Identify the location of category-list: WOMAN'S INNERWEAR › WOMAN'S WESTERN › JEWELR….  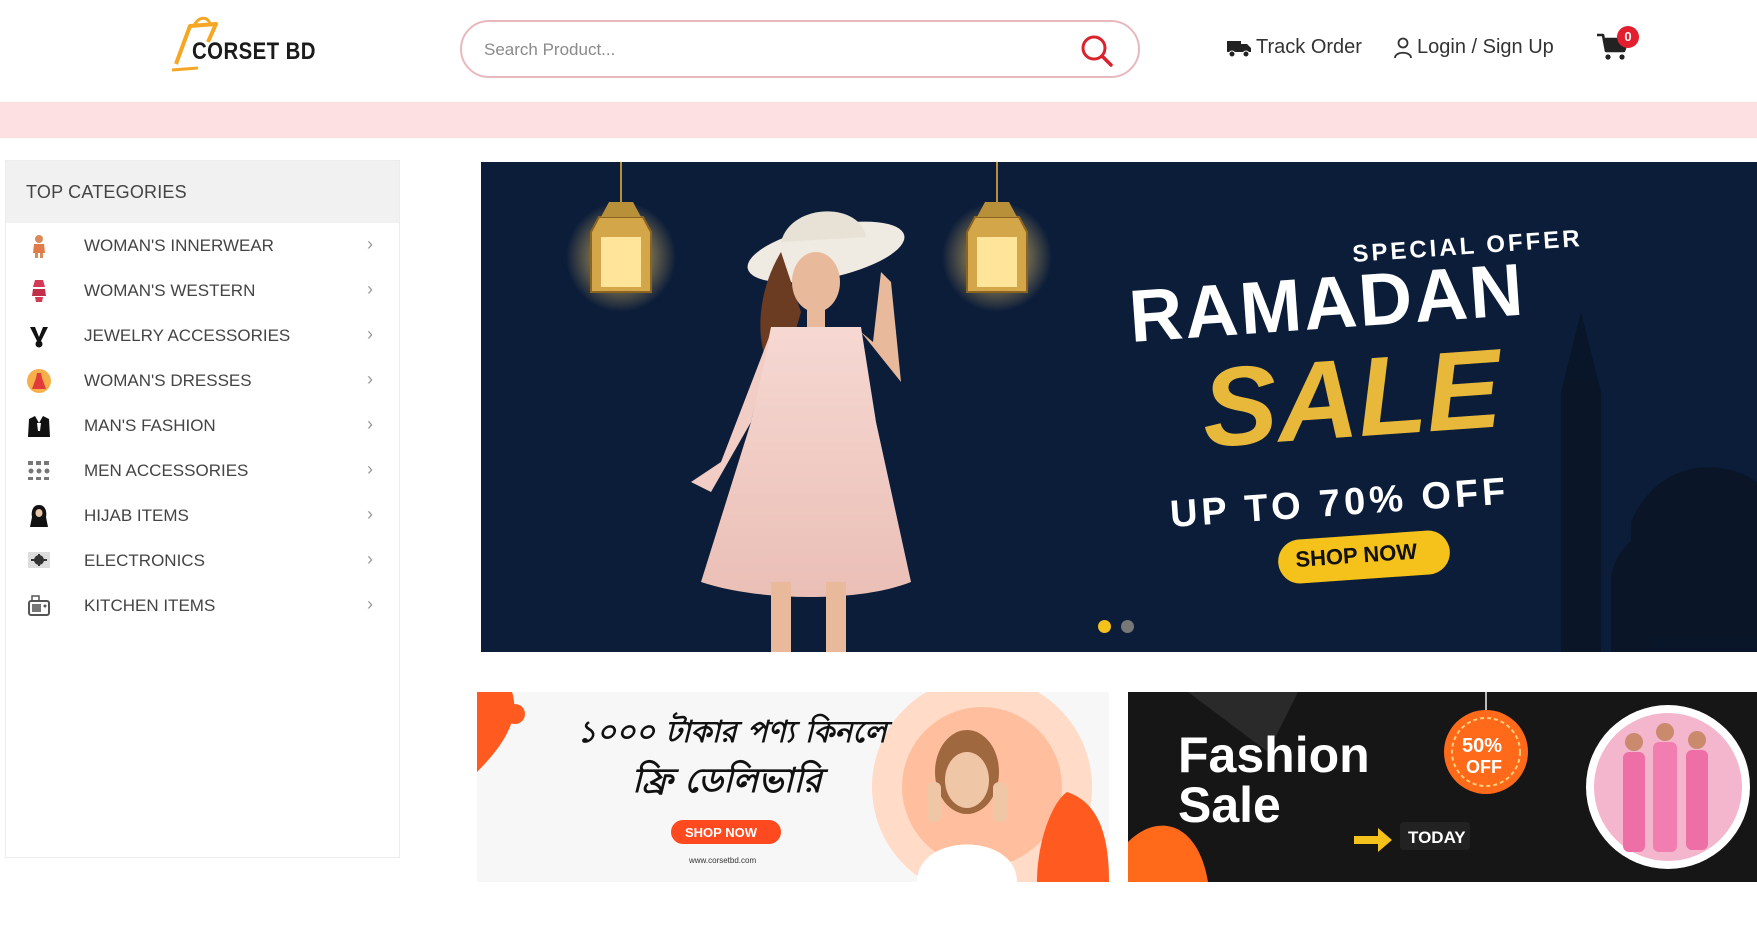
(202, 425).